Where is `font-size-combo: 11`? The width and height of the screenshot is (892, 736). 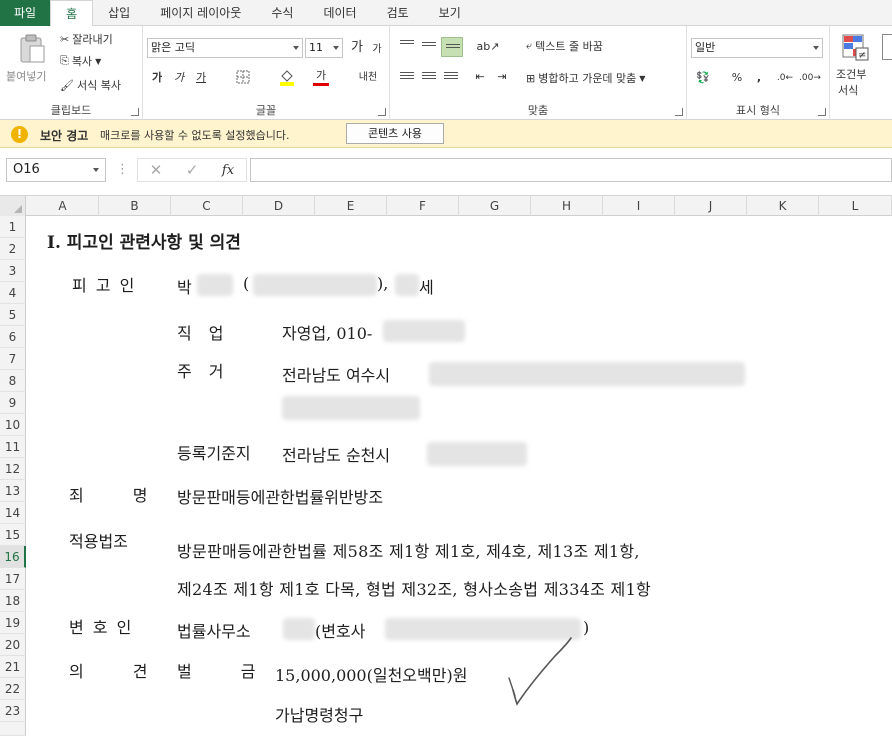 font-size-combo: 11 is located at coordinates (324, 48).